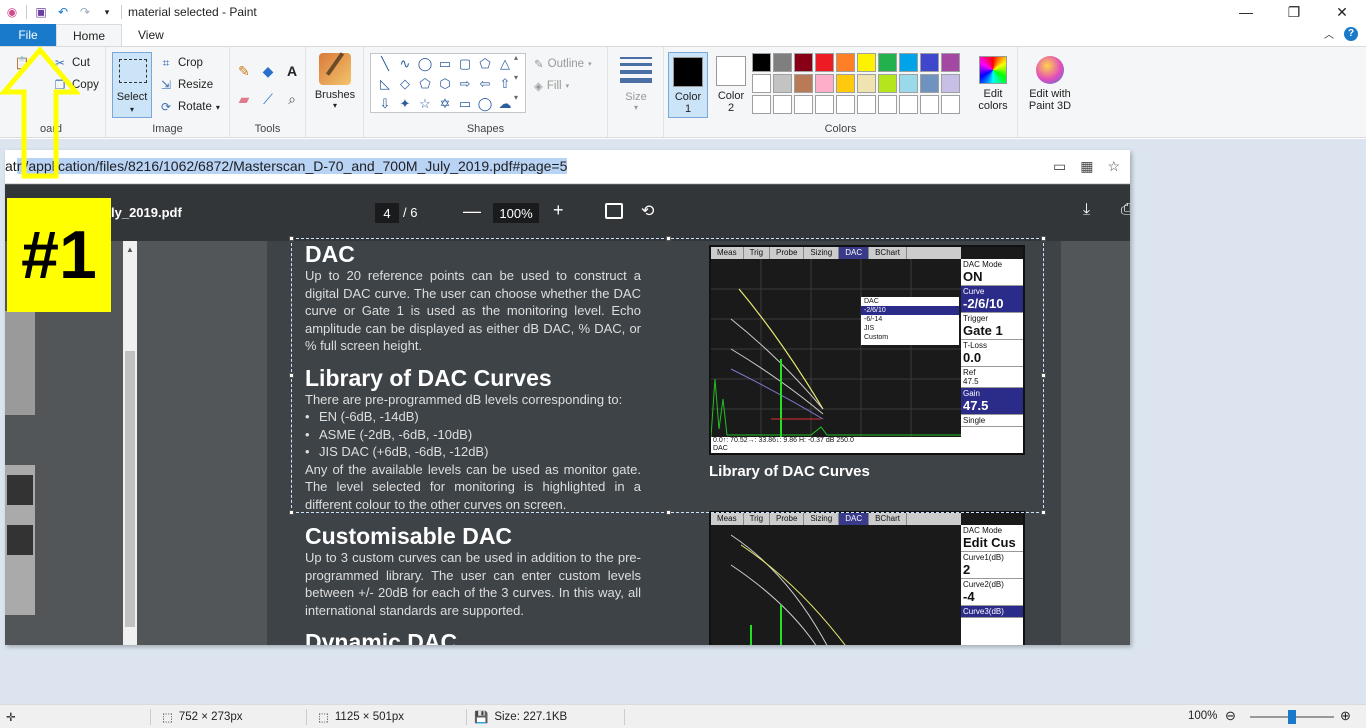  Describe the element at coordinates (185, 85) in the screenshot. I see `resize-button: ⇲ Resize` at that location.